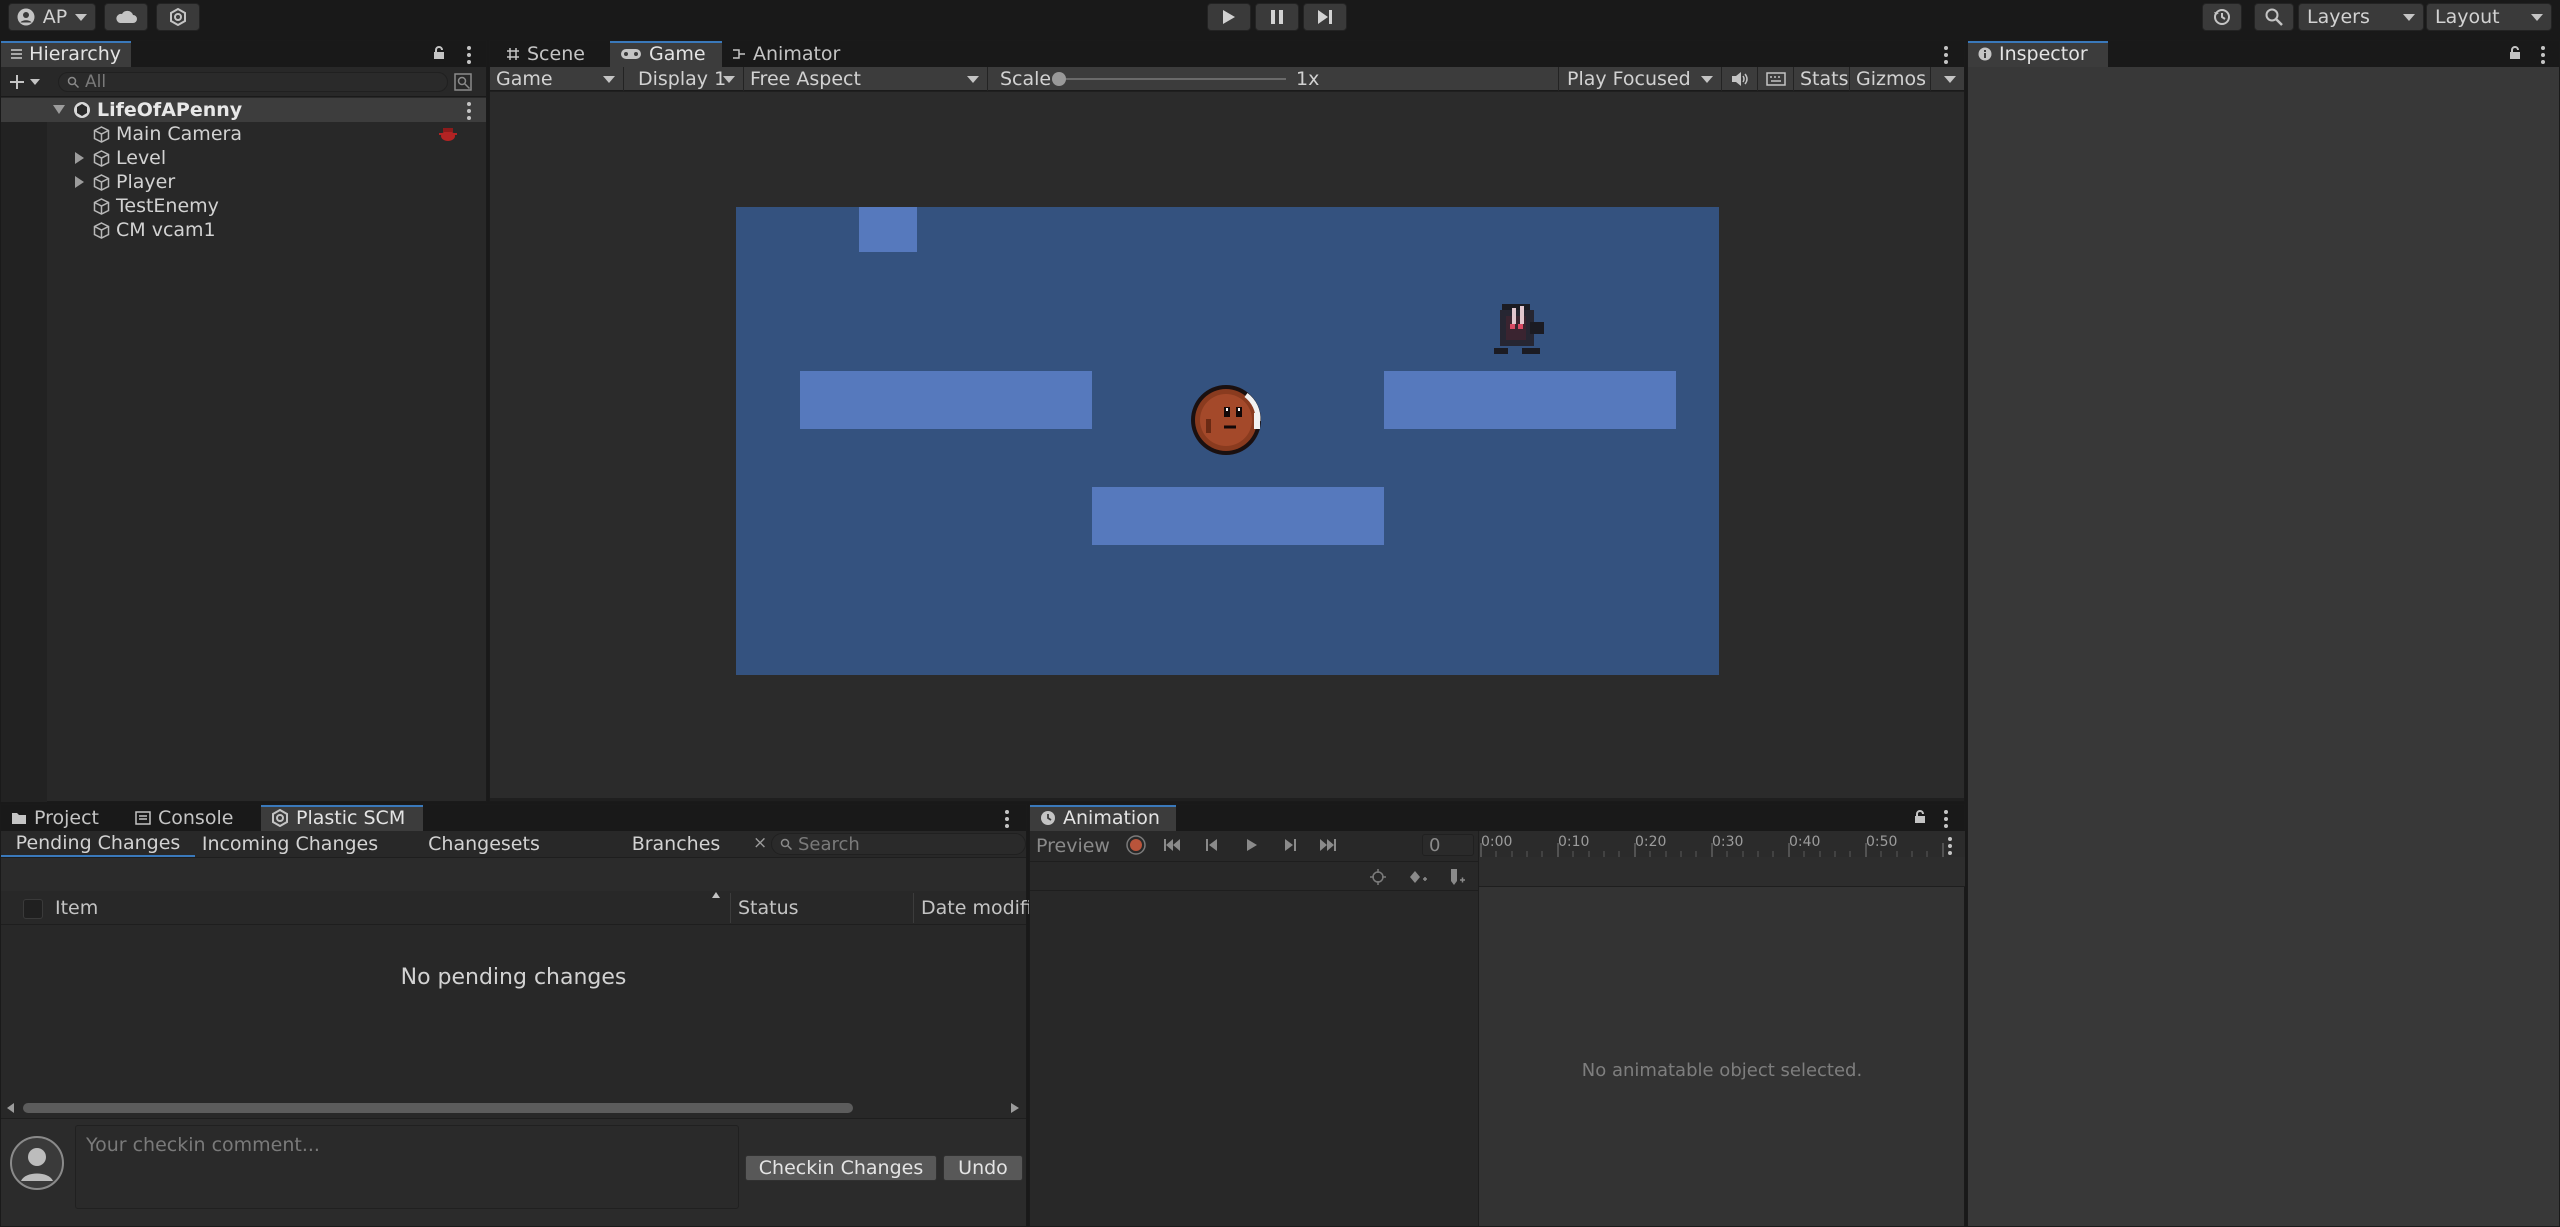  Describe the element at coordinates (243, 54) in the screenshot. I see `hierarchy-tabbar: Hierarchy` at that location.